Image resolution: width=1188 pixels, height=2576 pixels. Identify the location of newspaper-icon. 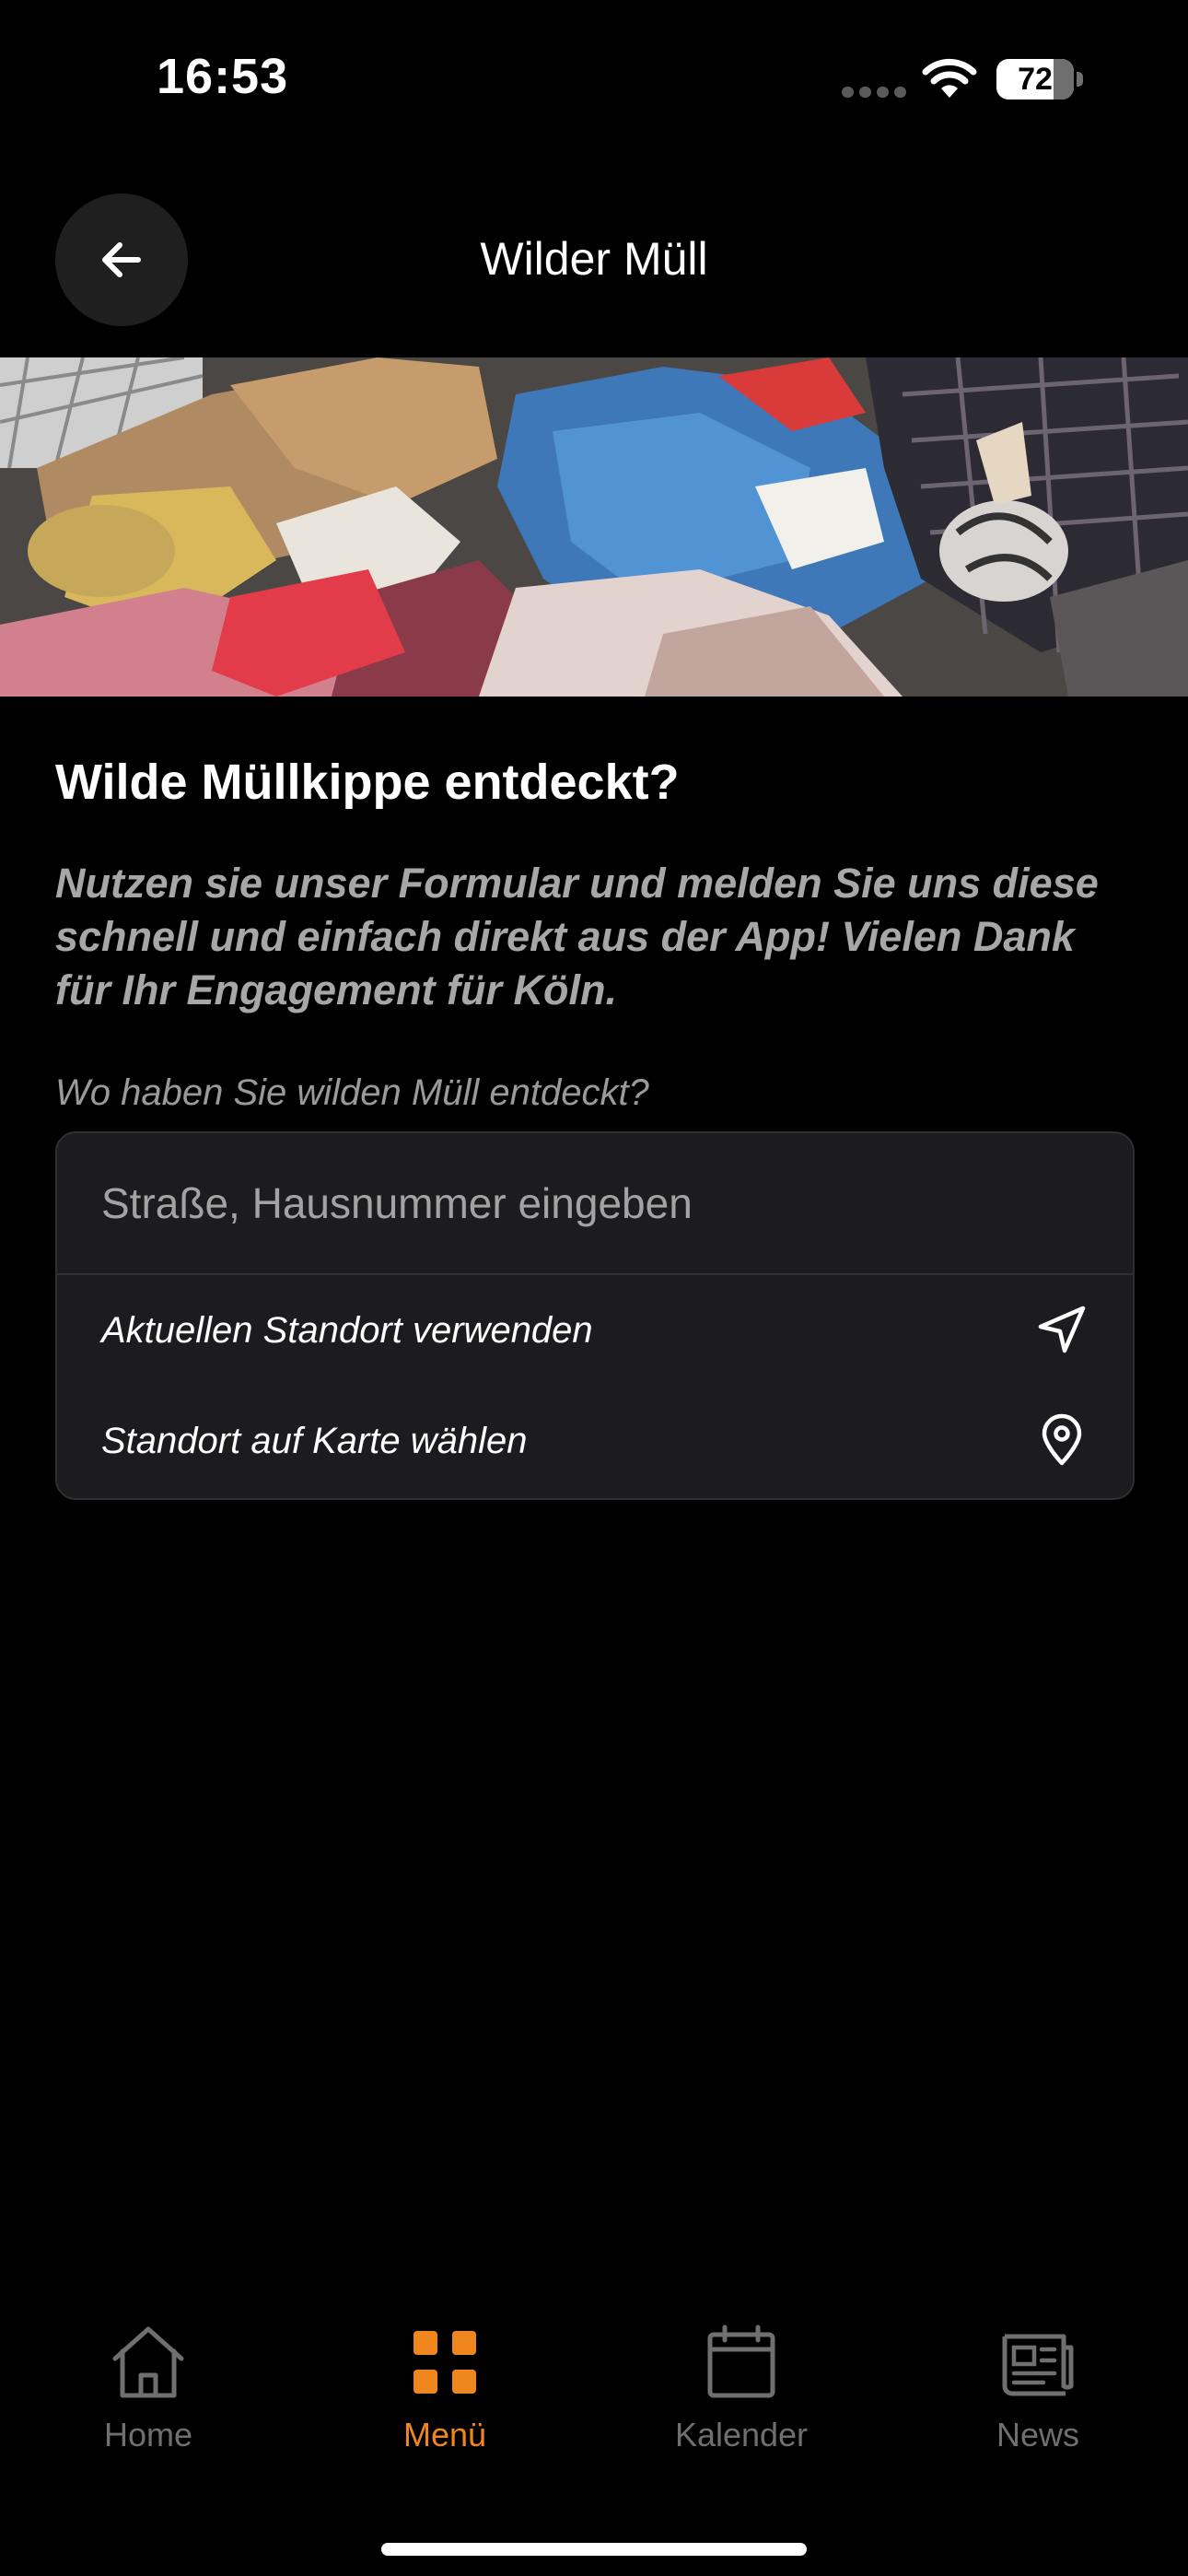
(1038, 2365).